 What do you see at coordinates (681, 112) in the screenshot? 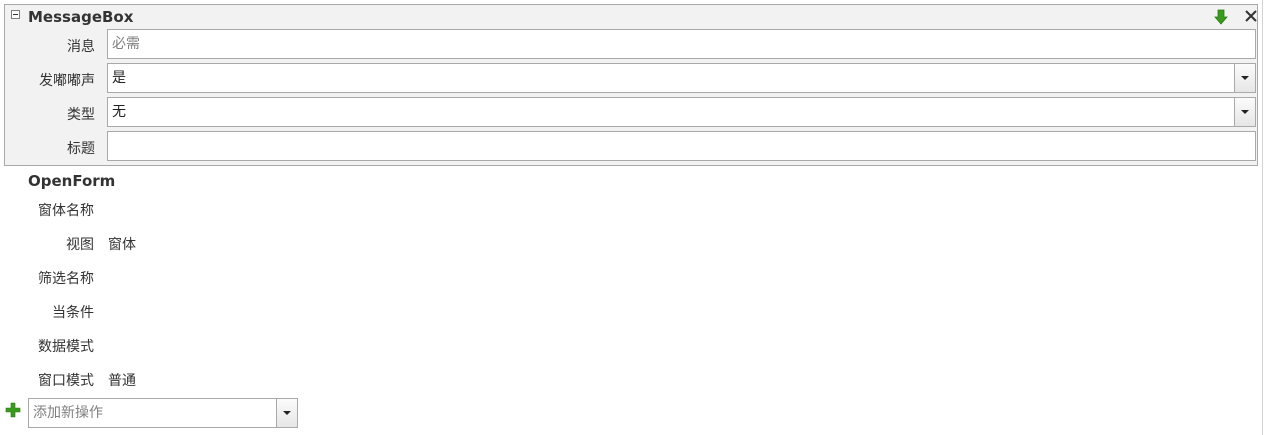
I see `type-select: 无` at bounding box center [681, 112].